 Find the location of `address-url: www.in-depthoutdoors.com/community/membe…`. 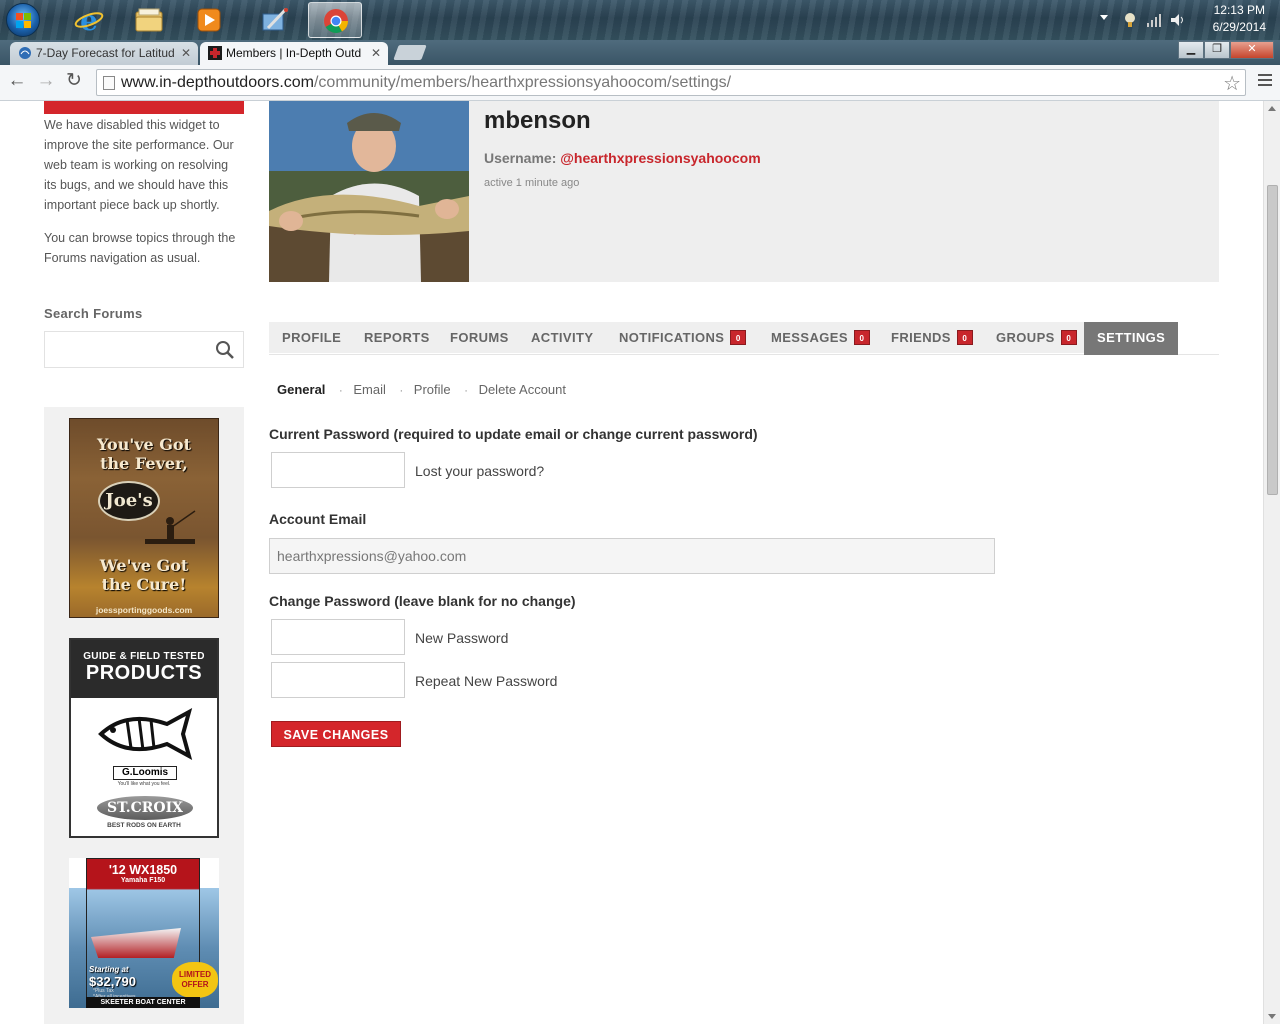

address-url: www.in-depthoutdoors.com/community/membe… is located at coordinates (426, 83).